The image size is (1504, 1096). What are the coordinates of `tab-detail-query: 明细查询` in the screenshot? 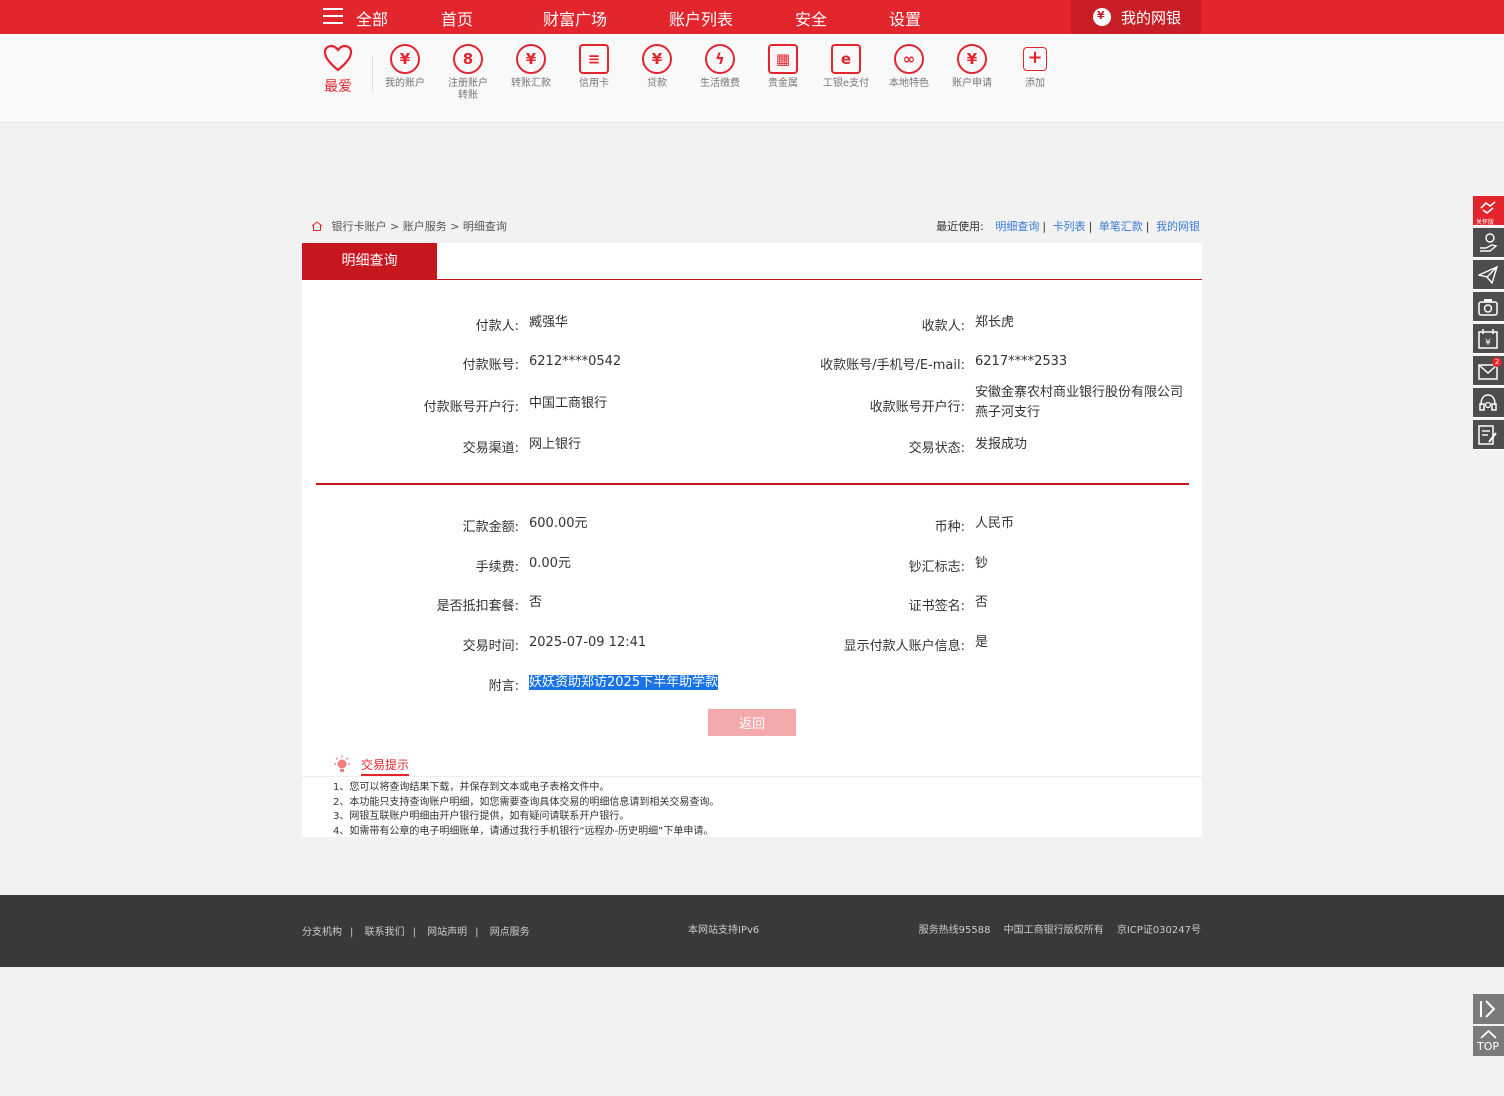 It's located at (369, 261).